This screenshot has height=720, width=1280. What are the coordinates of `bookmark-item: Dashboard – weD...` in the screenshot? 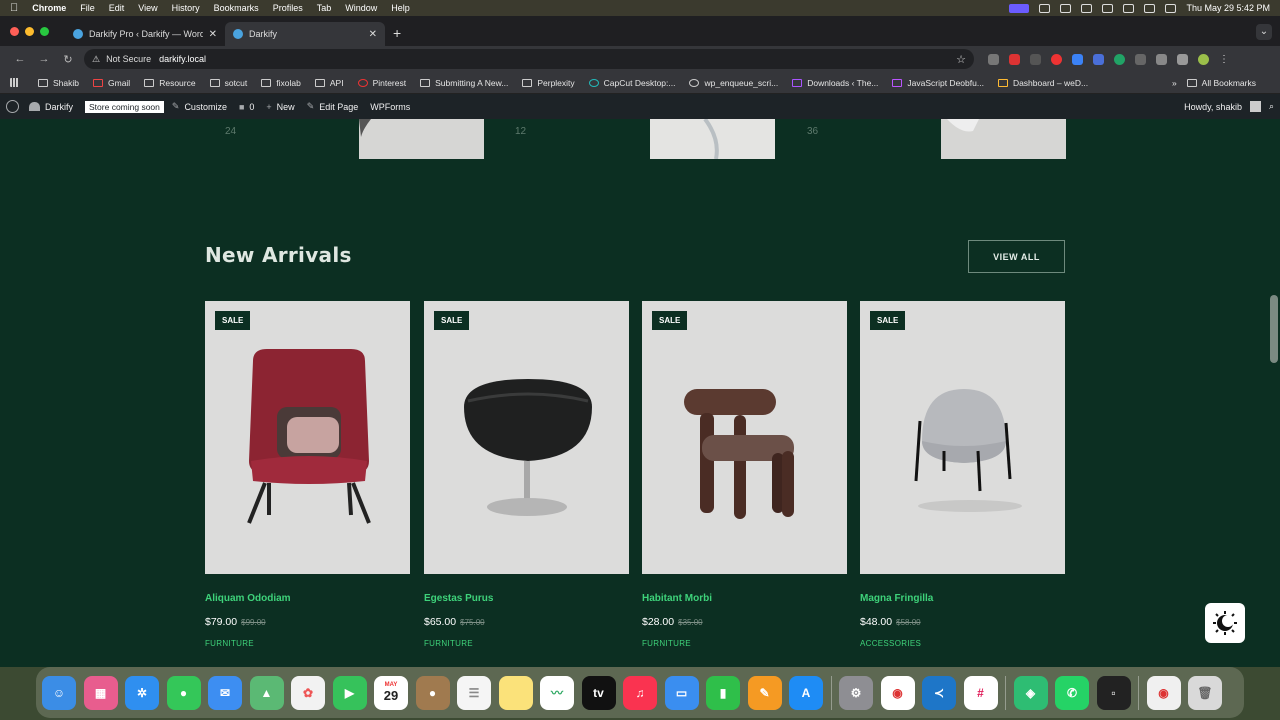 It's located at (1042, 83).